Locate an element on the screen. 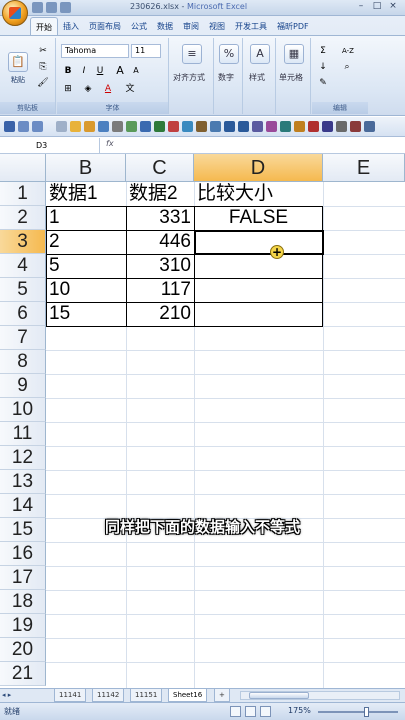  font-color-button: A is located at coordinates (108, 89).